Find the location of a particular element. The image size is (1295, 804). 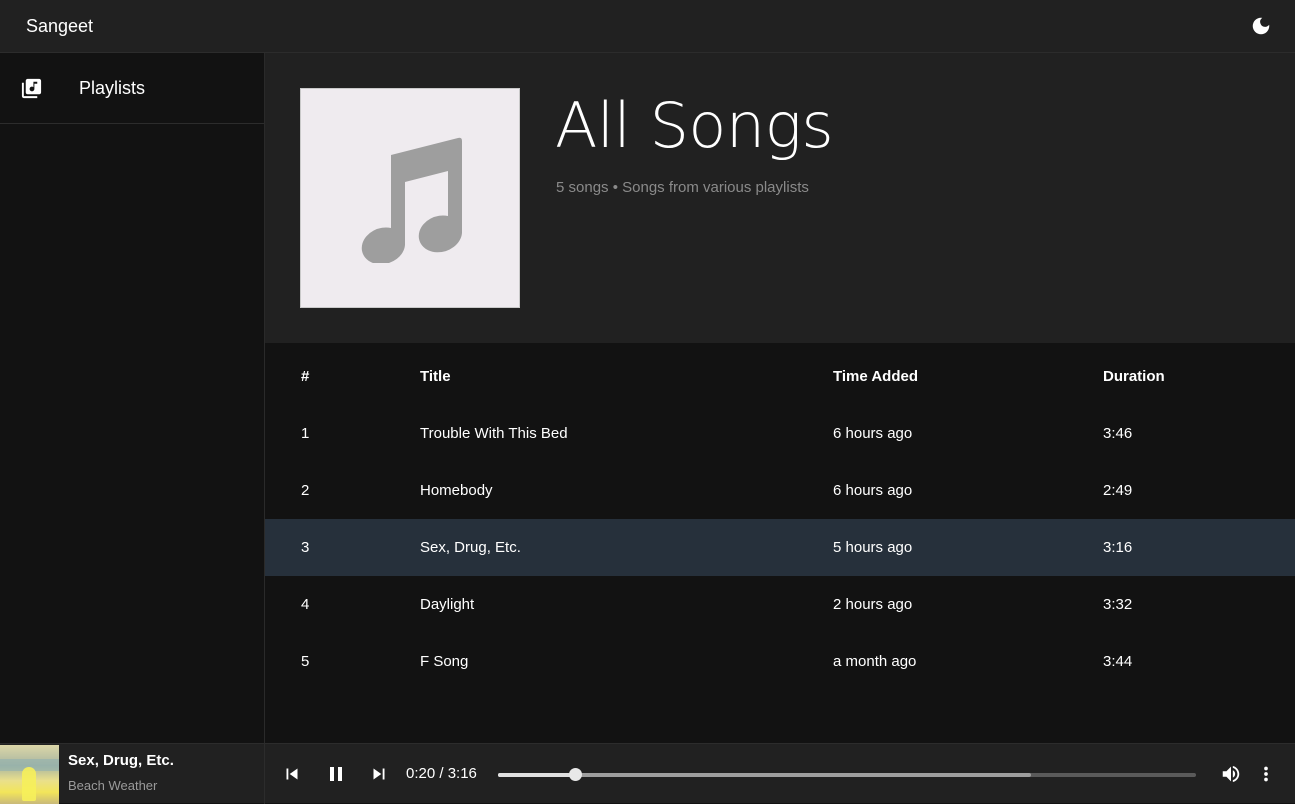

track-number: 5 is located at coordinates (305, 661).